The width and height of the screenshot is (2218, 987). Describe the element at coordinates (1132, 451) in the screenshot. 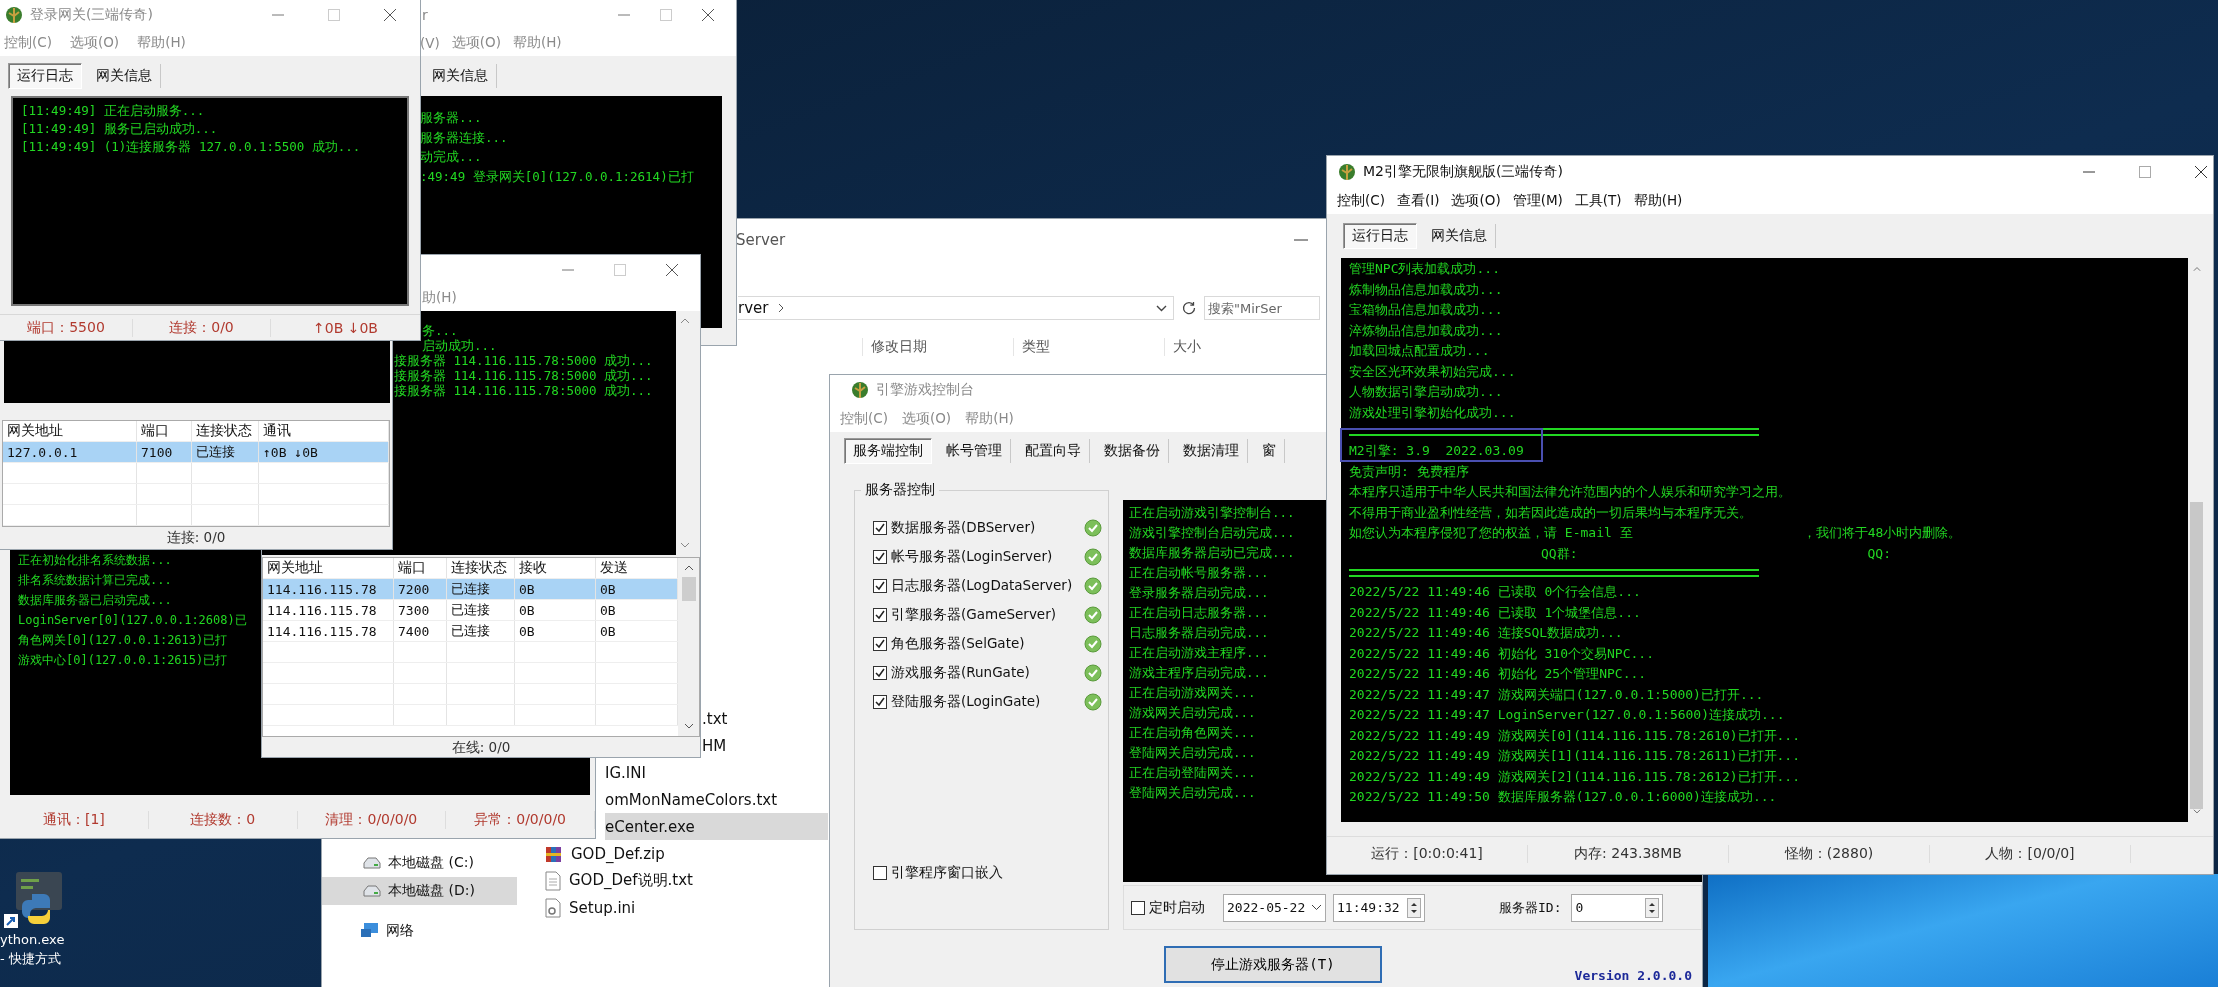

I see `tab: 数据备份` at that location.